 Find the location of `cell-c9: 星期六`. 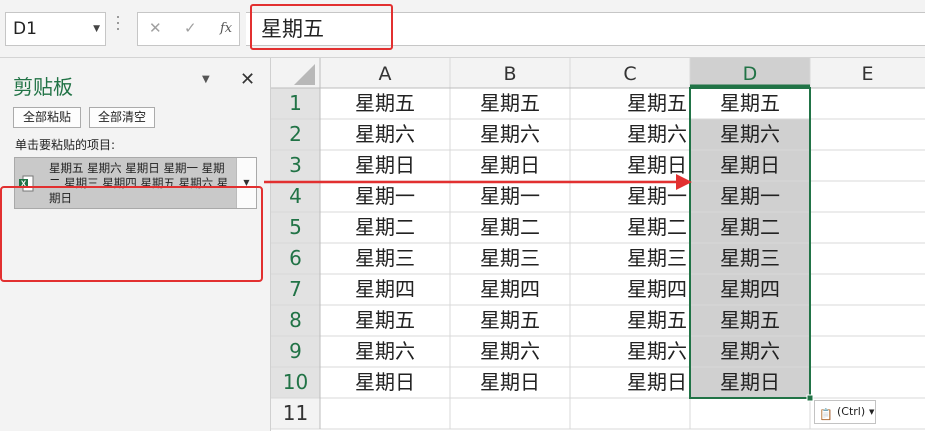

cell-c9: 星期六 is located at coordinates (630, 351).